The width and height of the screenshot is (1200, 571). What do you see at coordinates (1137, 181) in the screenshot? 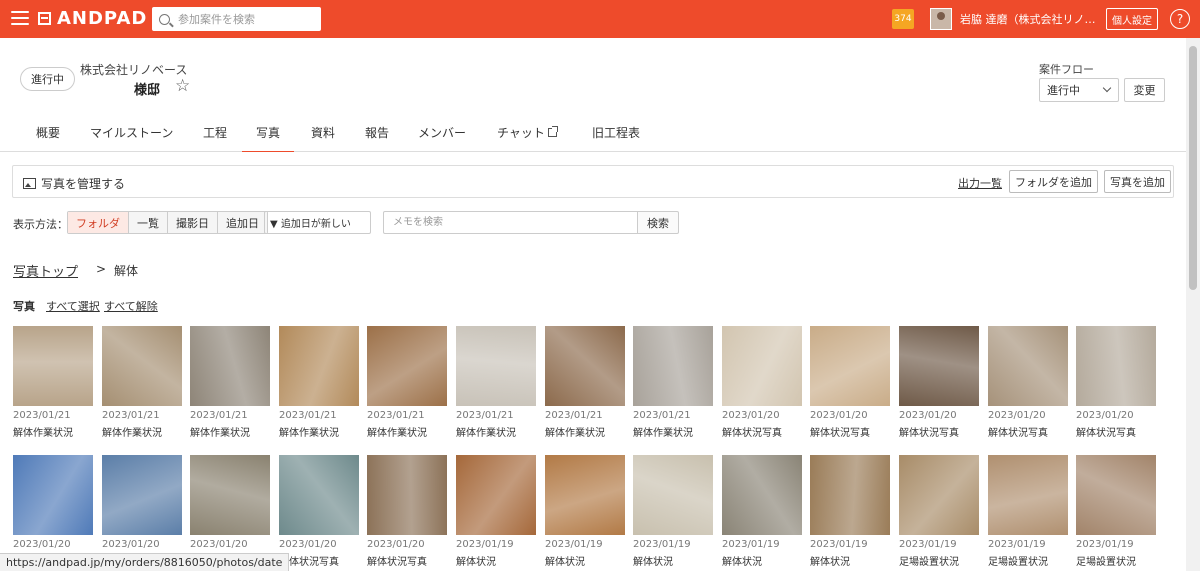
I see `add-photo-button: 写真を追加` at bounding box center [1137, 181].